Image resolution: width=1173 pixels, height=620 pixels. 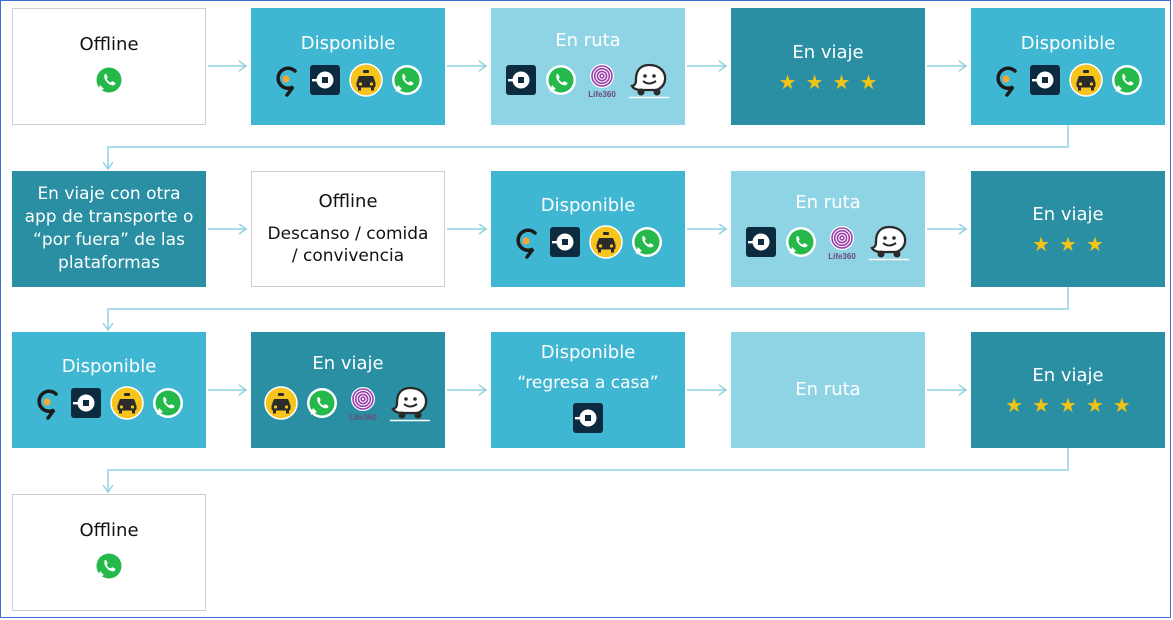 What do you see at coordinates (828, 66) in the screenshot?
I see `state-en-viaje-1: En viaje ★ ★ ★ ★` at bounding box center [828, 66].